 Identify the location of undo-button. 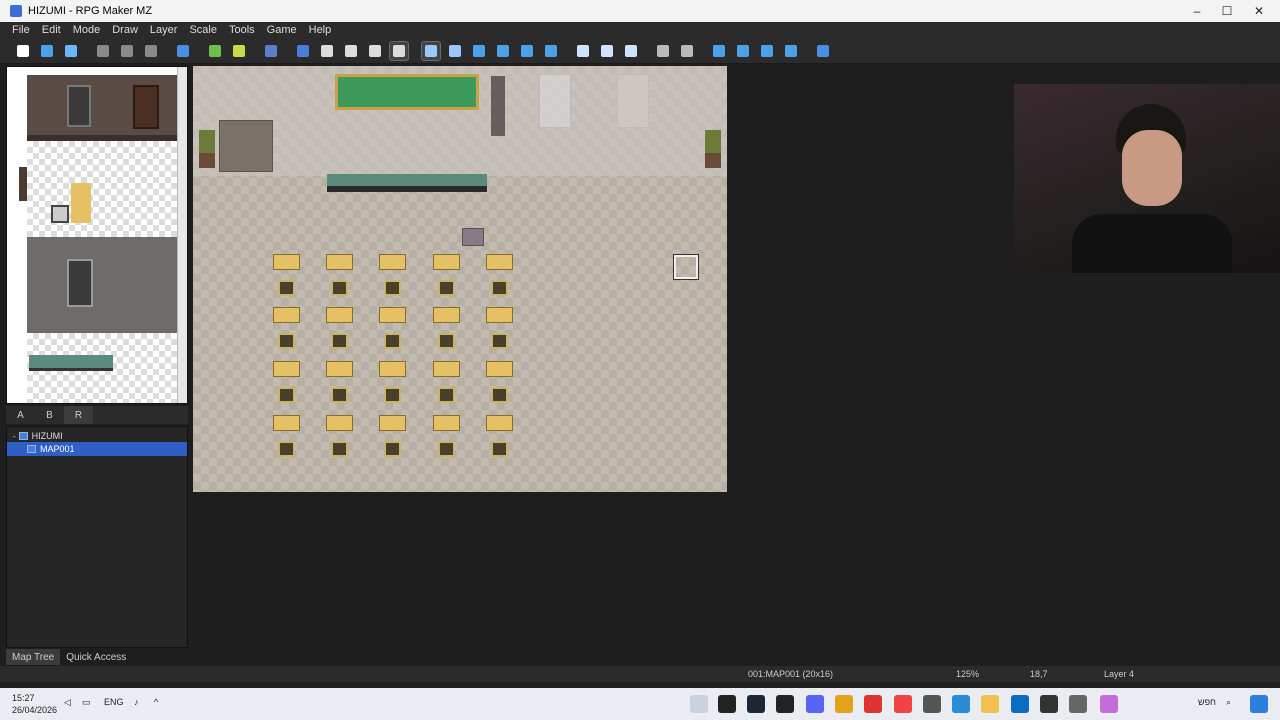
(183, 51).